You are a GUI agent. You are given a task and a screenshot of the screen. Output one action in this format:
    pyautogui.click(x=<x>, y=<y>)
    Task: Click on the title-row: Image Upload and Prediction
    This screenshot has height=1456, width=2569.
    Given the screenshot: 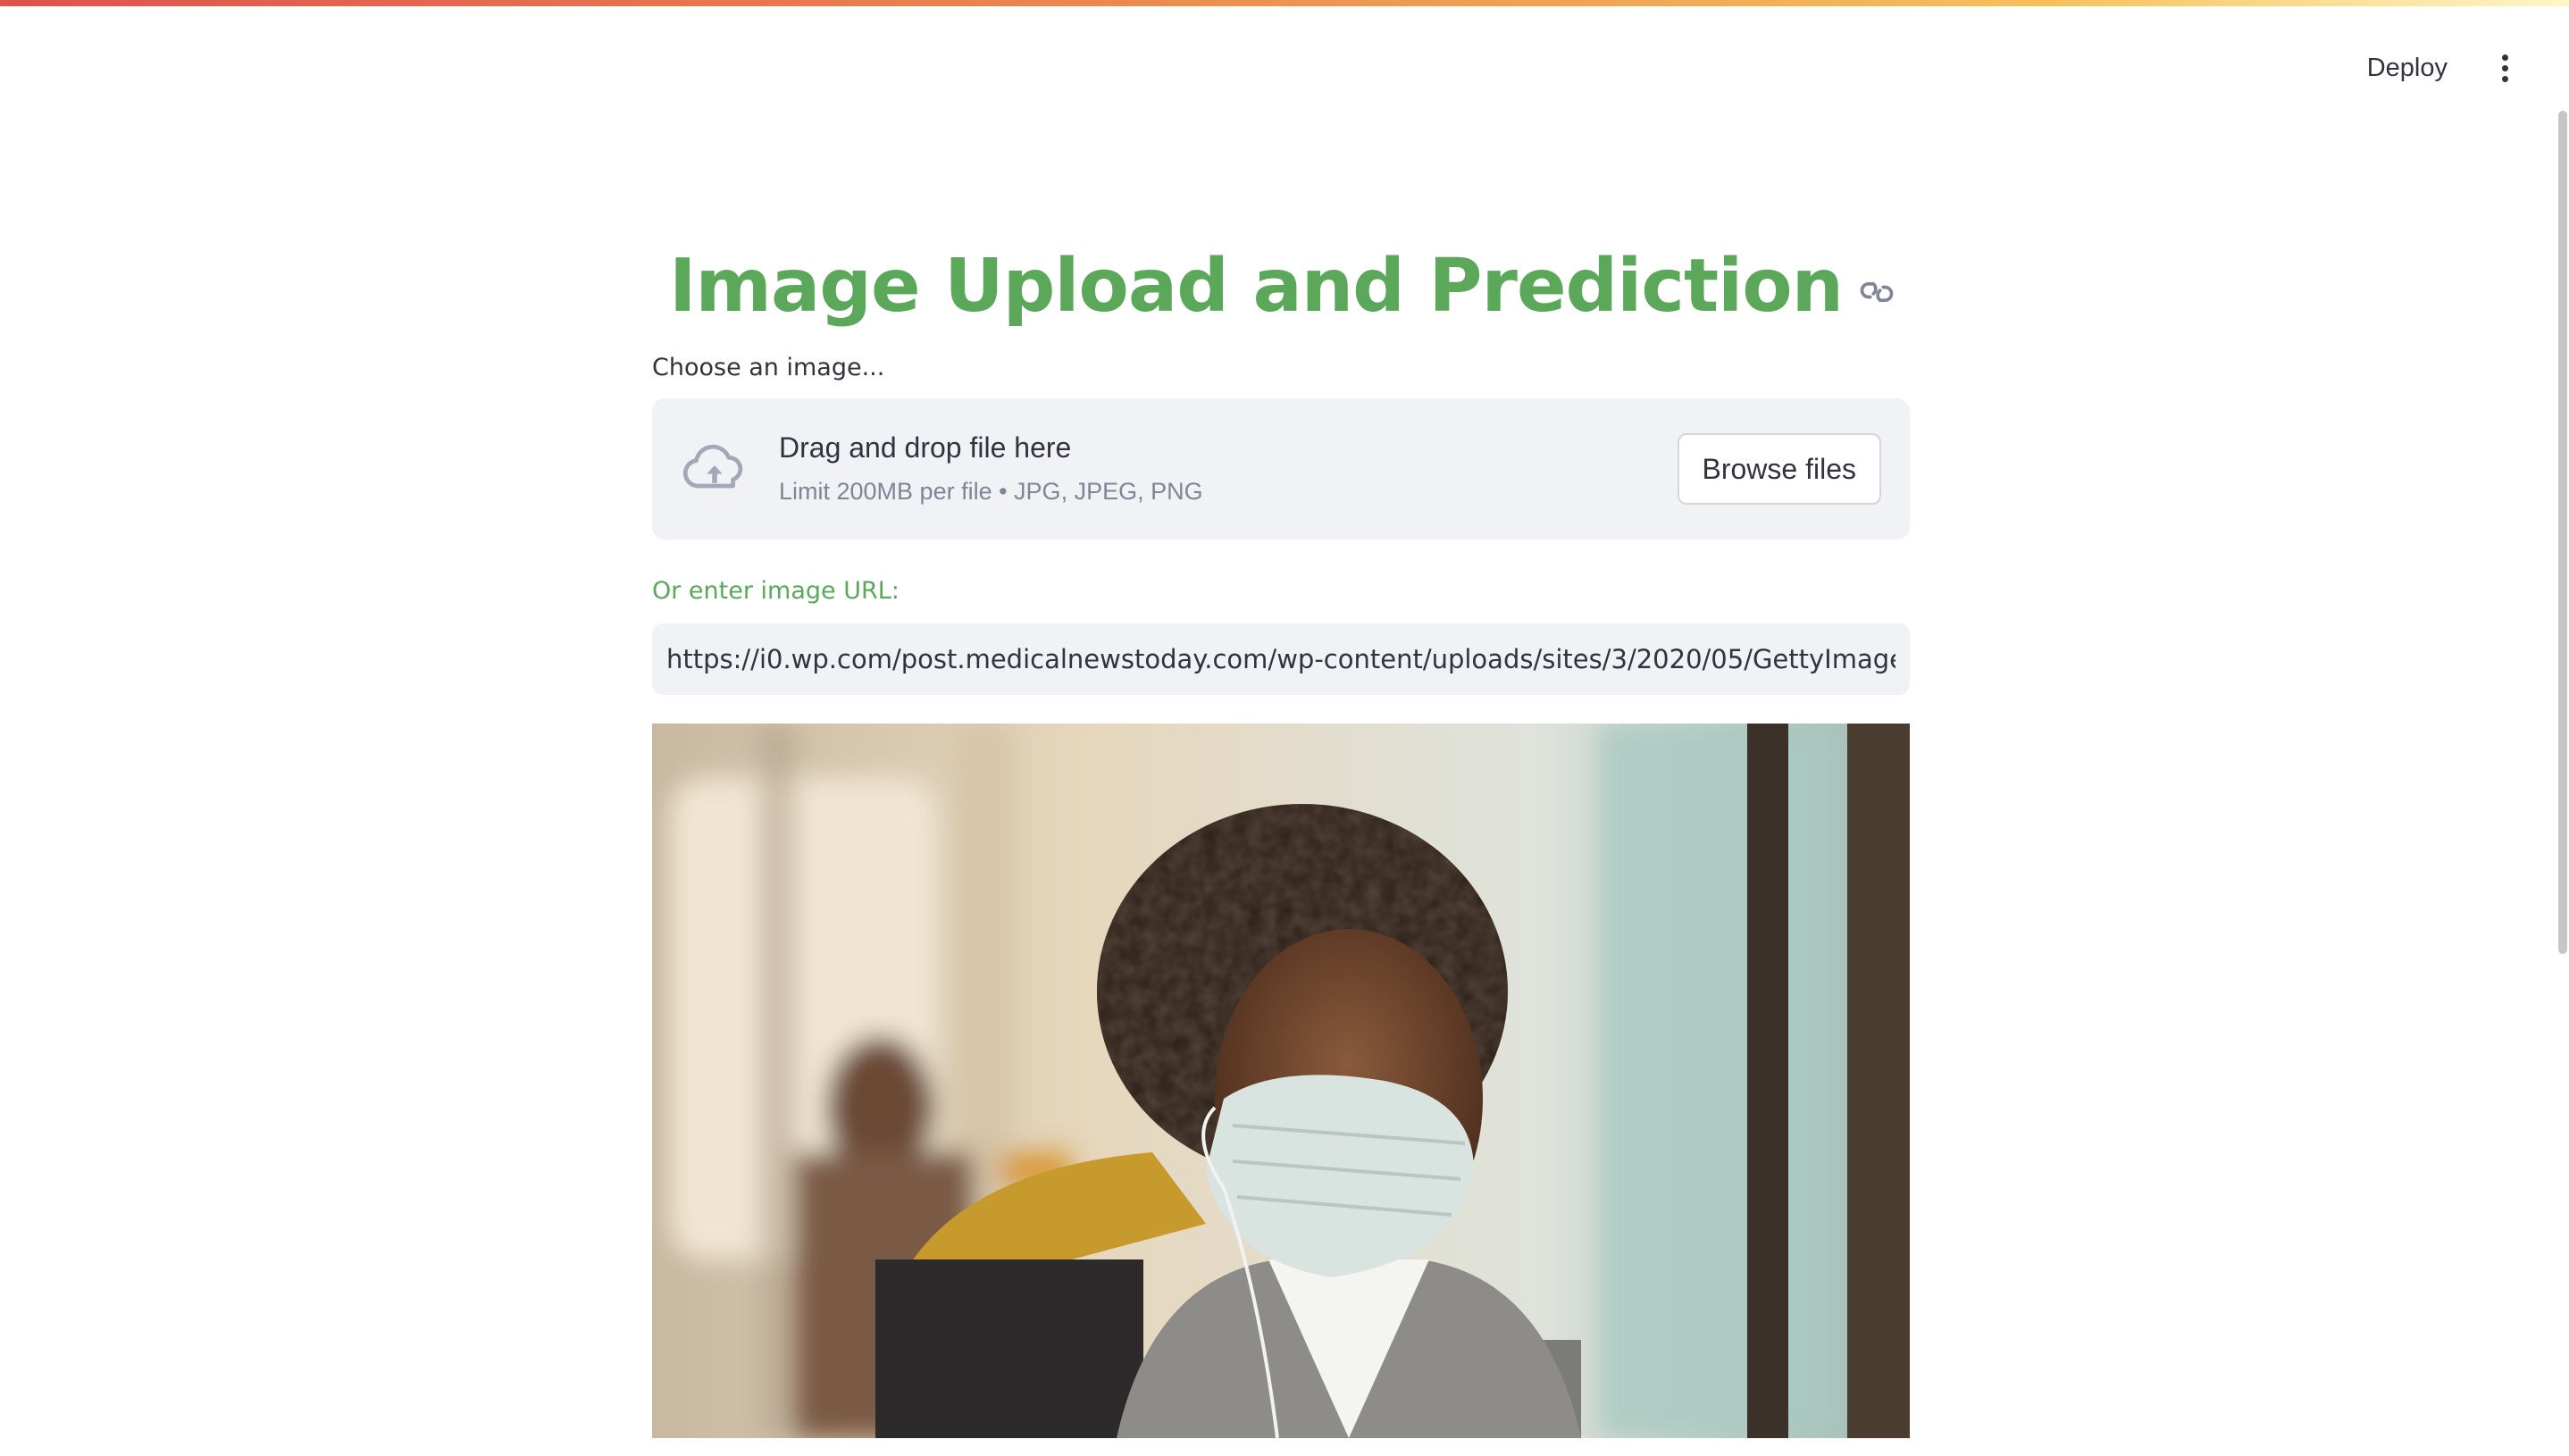 What is the action you would take?
    pyautogui.click(x=1283, y=285)
    